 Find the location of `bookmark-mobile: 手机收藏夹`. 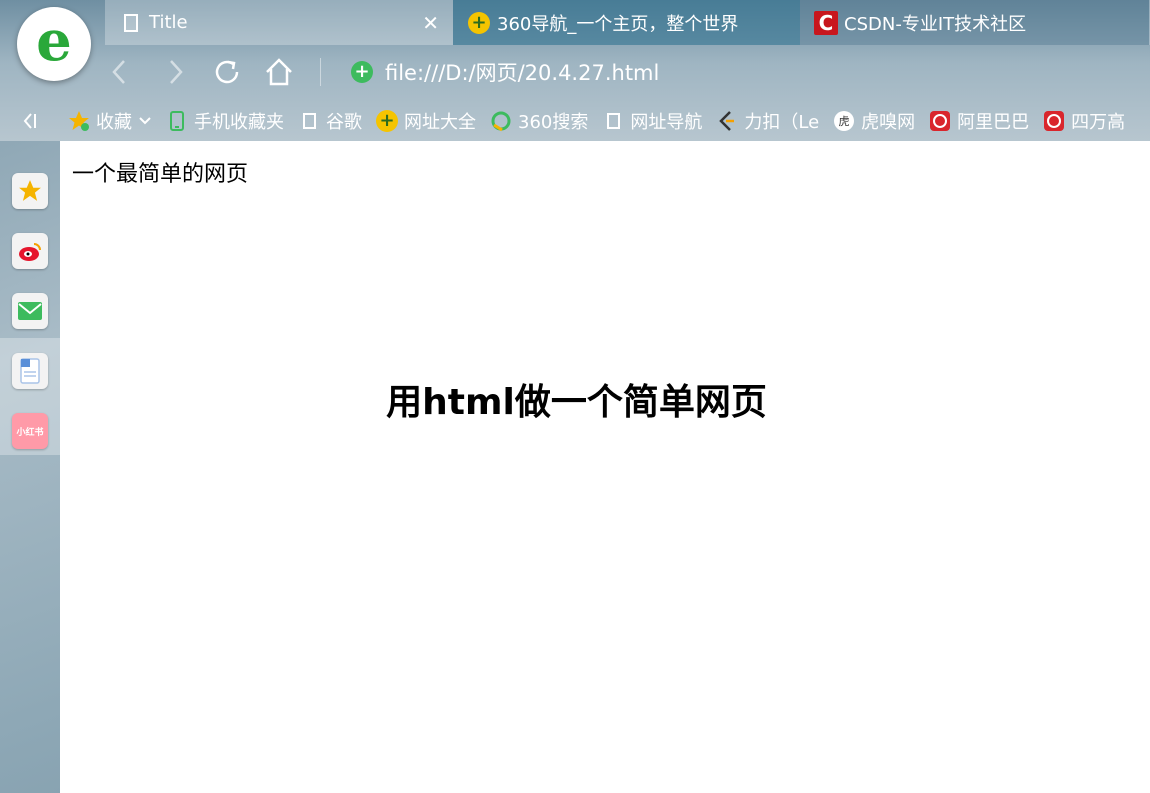

bookmark-mobile: 手机收藏夹 is located at coordinates (225, 121).